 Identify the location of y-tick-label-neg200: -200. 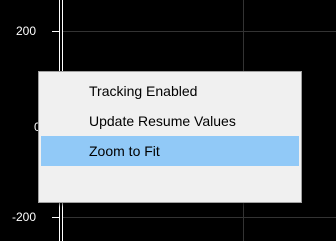
(24, 217).